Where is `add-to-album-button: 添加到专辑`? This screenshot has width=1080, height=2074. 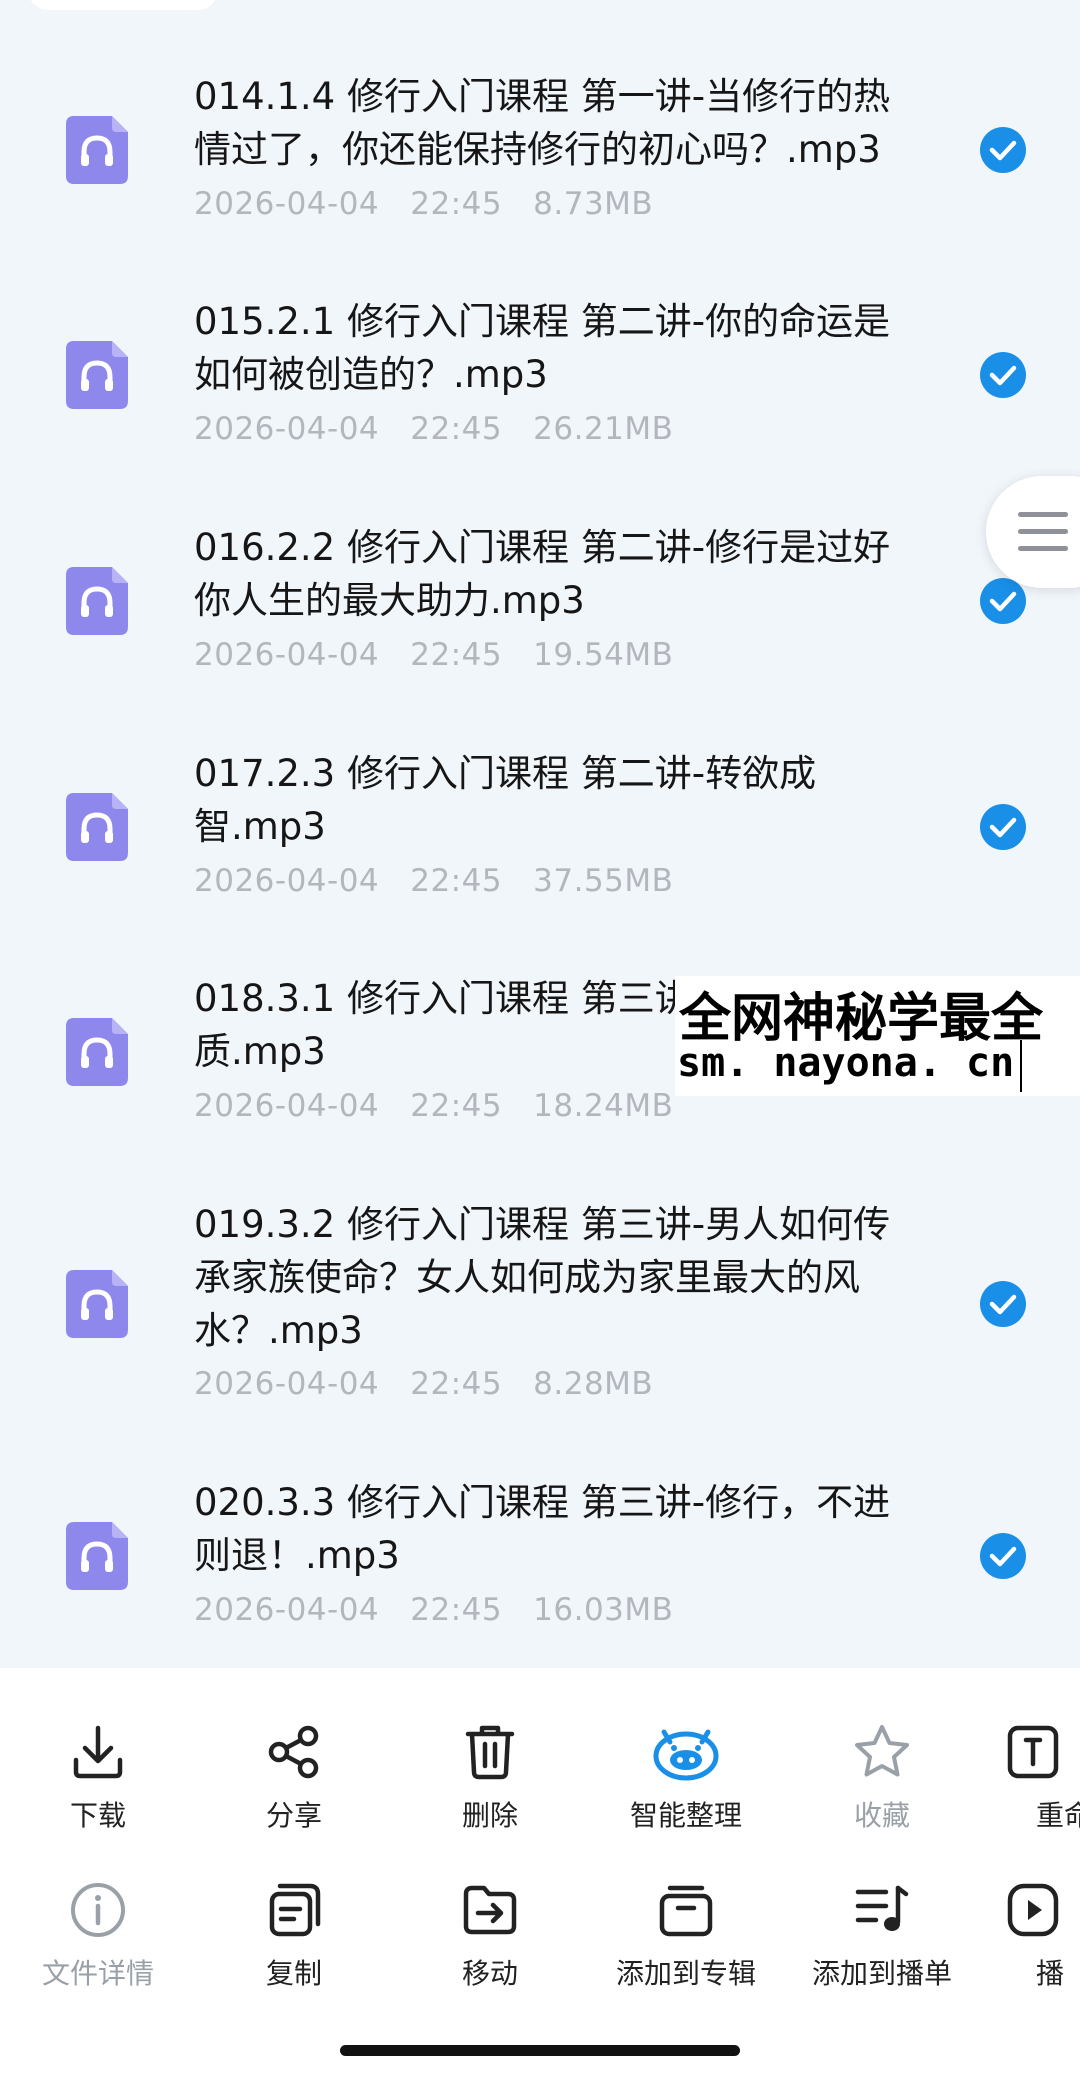 add-to-album-button: 添加到专辑 is located at coordinates (686, 1936).